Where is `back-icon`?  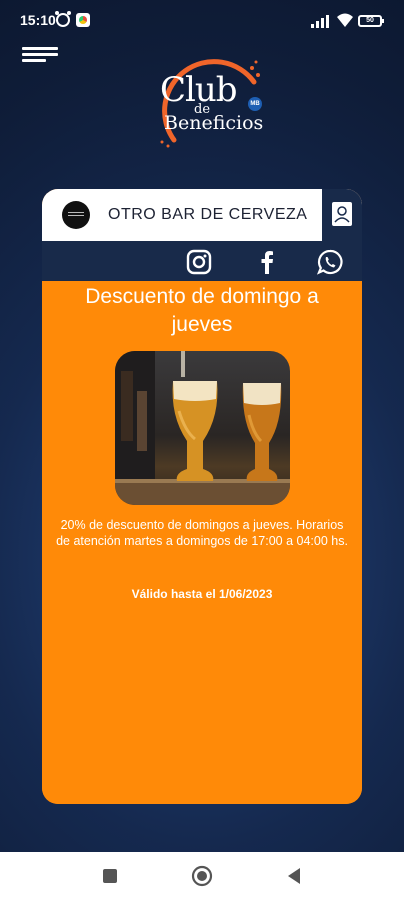
back-icon is located at coordinates (294, 876).